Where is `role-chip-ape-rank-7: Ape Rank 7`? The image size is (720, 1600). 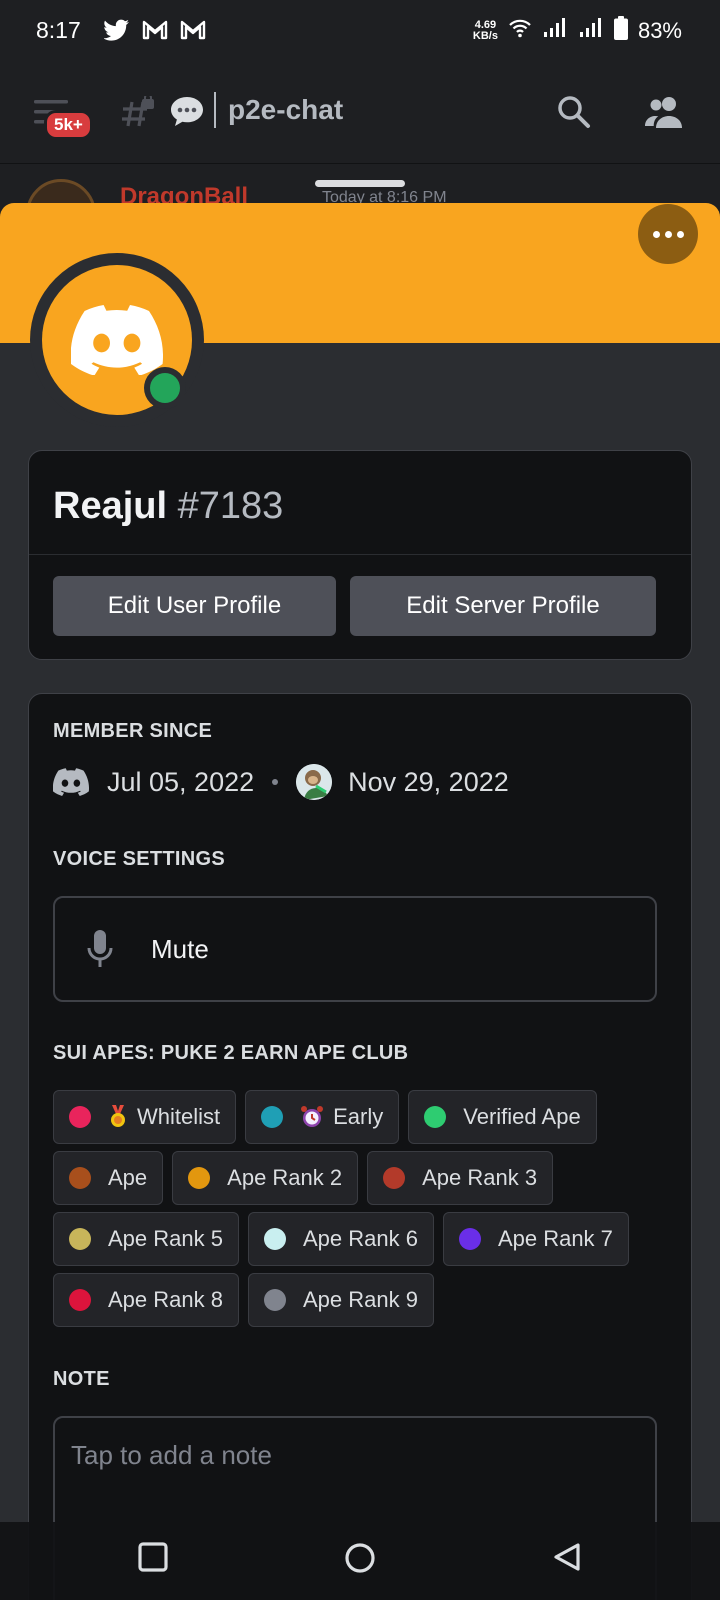 role-chip-ape-rank-7: Ape Rank 7 is located at coordinates (535, 1239).